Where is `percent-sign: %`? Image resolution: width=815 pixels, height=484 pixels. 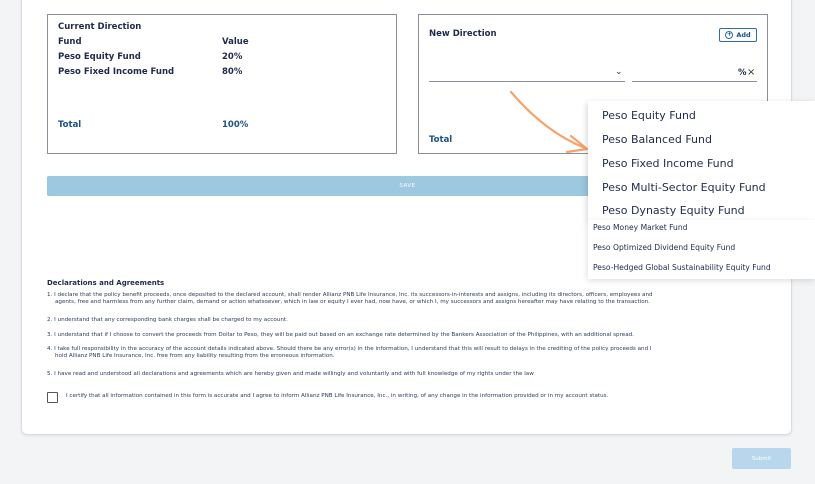
percent-sign: % is located at coordinates (742, 73).